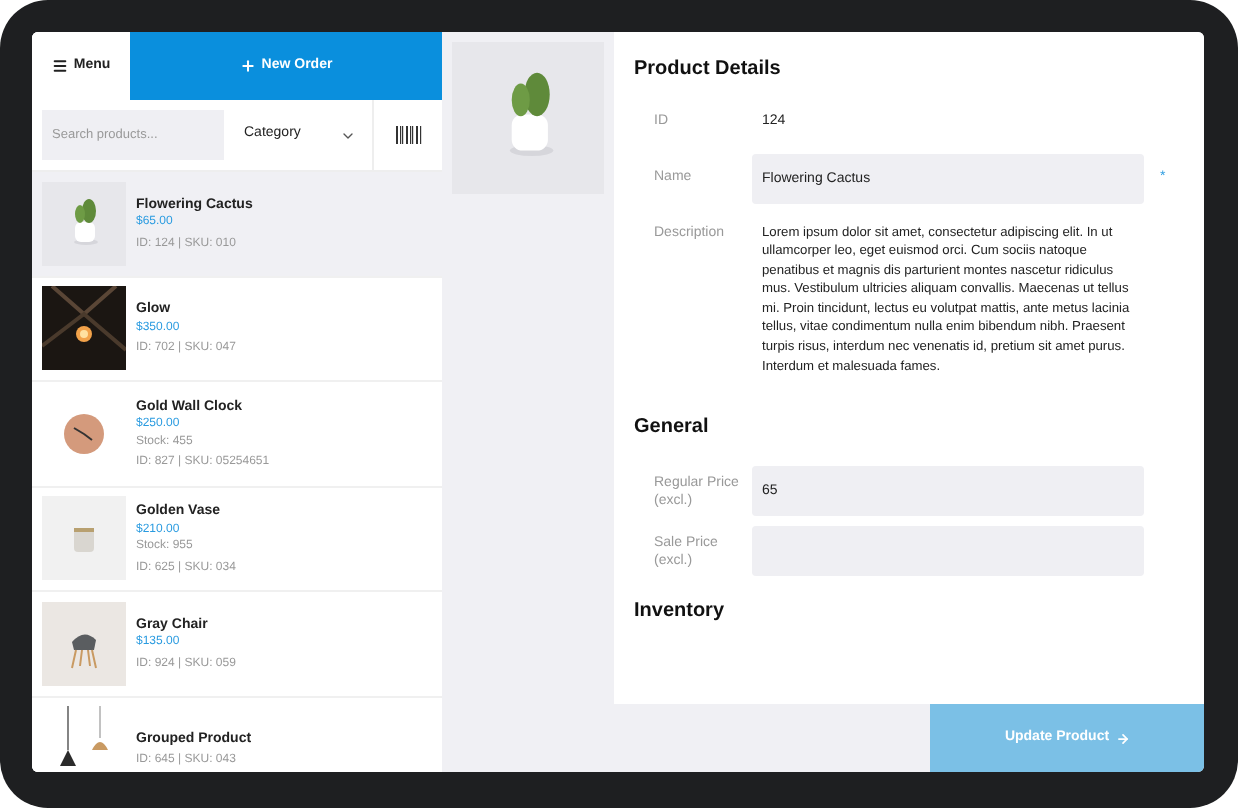 This screenshot has height=808, width=1238. Describe the element at coordinates (59, 66) in the screenshot. I see `menu-icon` at that location.